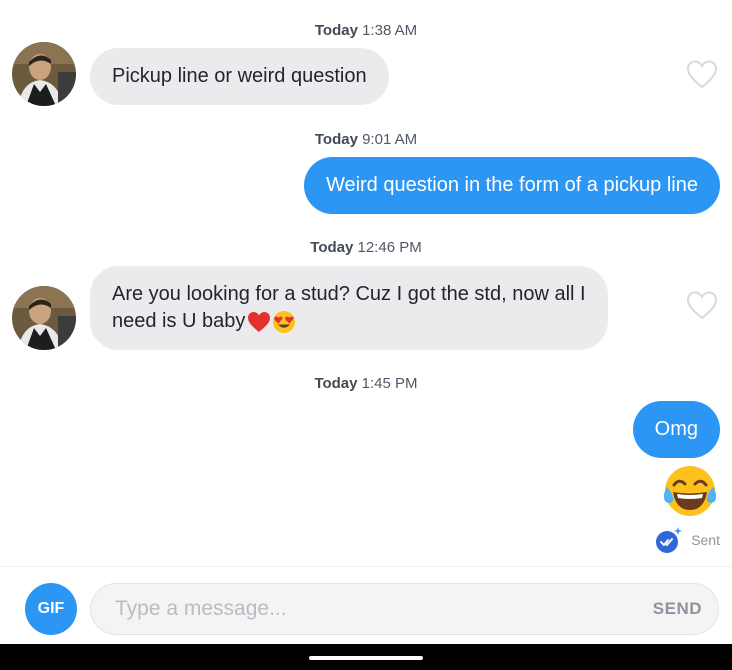 This screenshot has height=670, width=732. What do you see at coordinates (366, 383) in the screenshot?
I see `timestamp: Today 1:45 PM` at bounding box center [366, 383].